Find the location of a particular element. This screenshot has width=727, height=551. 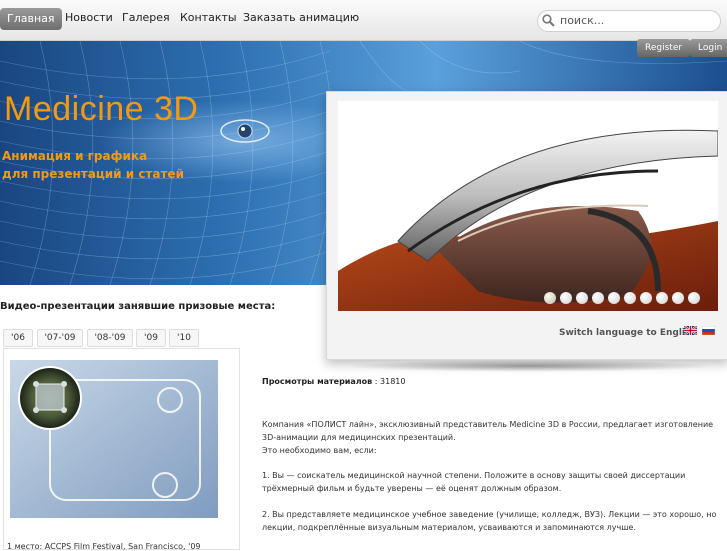

switch-language-link: Switch language to English is located at coordinates (628, 333).